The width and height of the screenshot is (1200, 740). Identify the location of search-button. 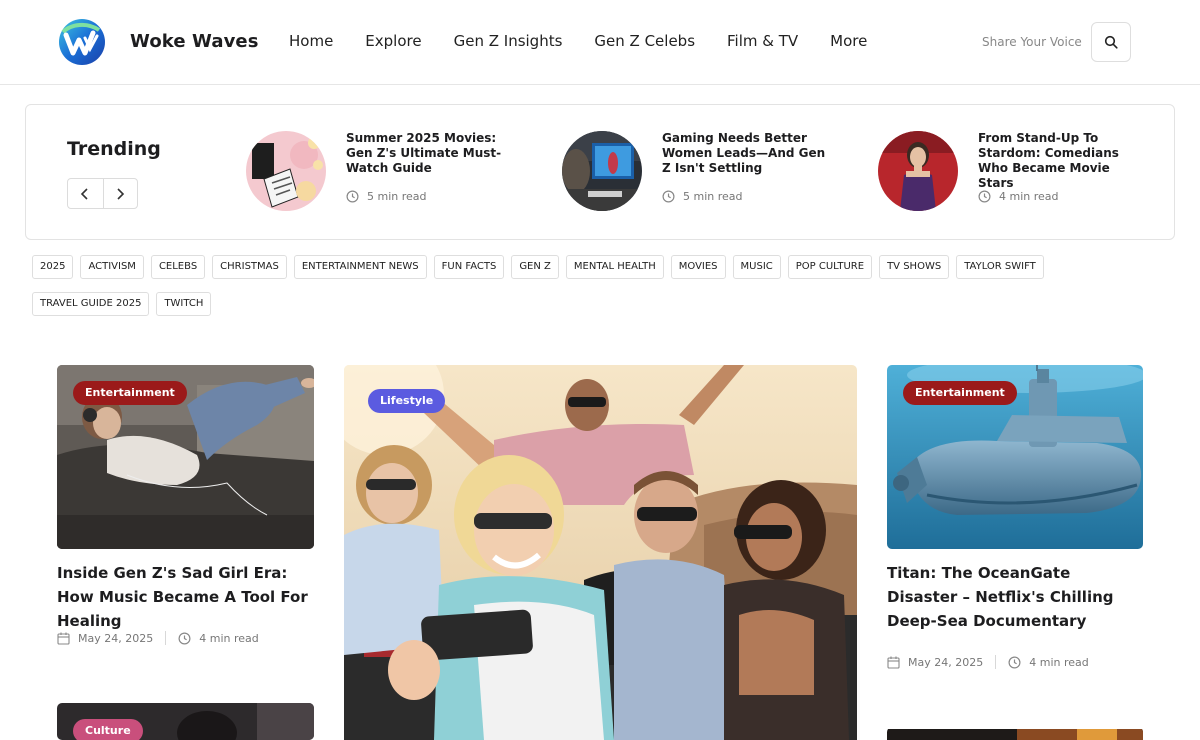
(1111, 42).